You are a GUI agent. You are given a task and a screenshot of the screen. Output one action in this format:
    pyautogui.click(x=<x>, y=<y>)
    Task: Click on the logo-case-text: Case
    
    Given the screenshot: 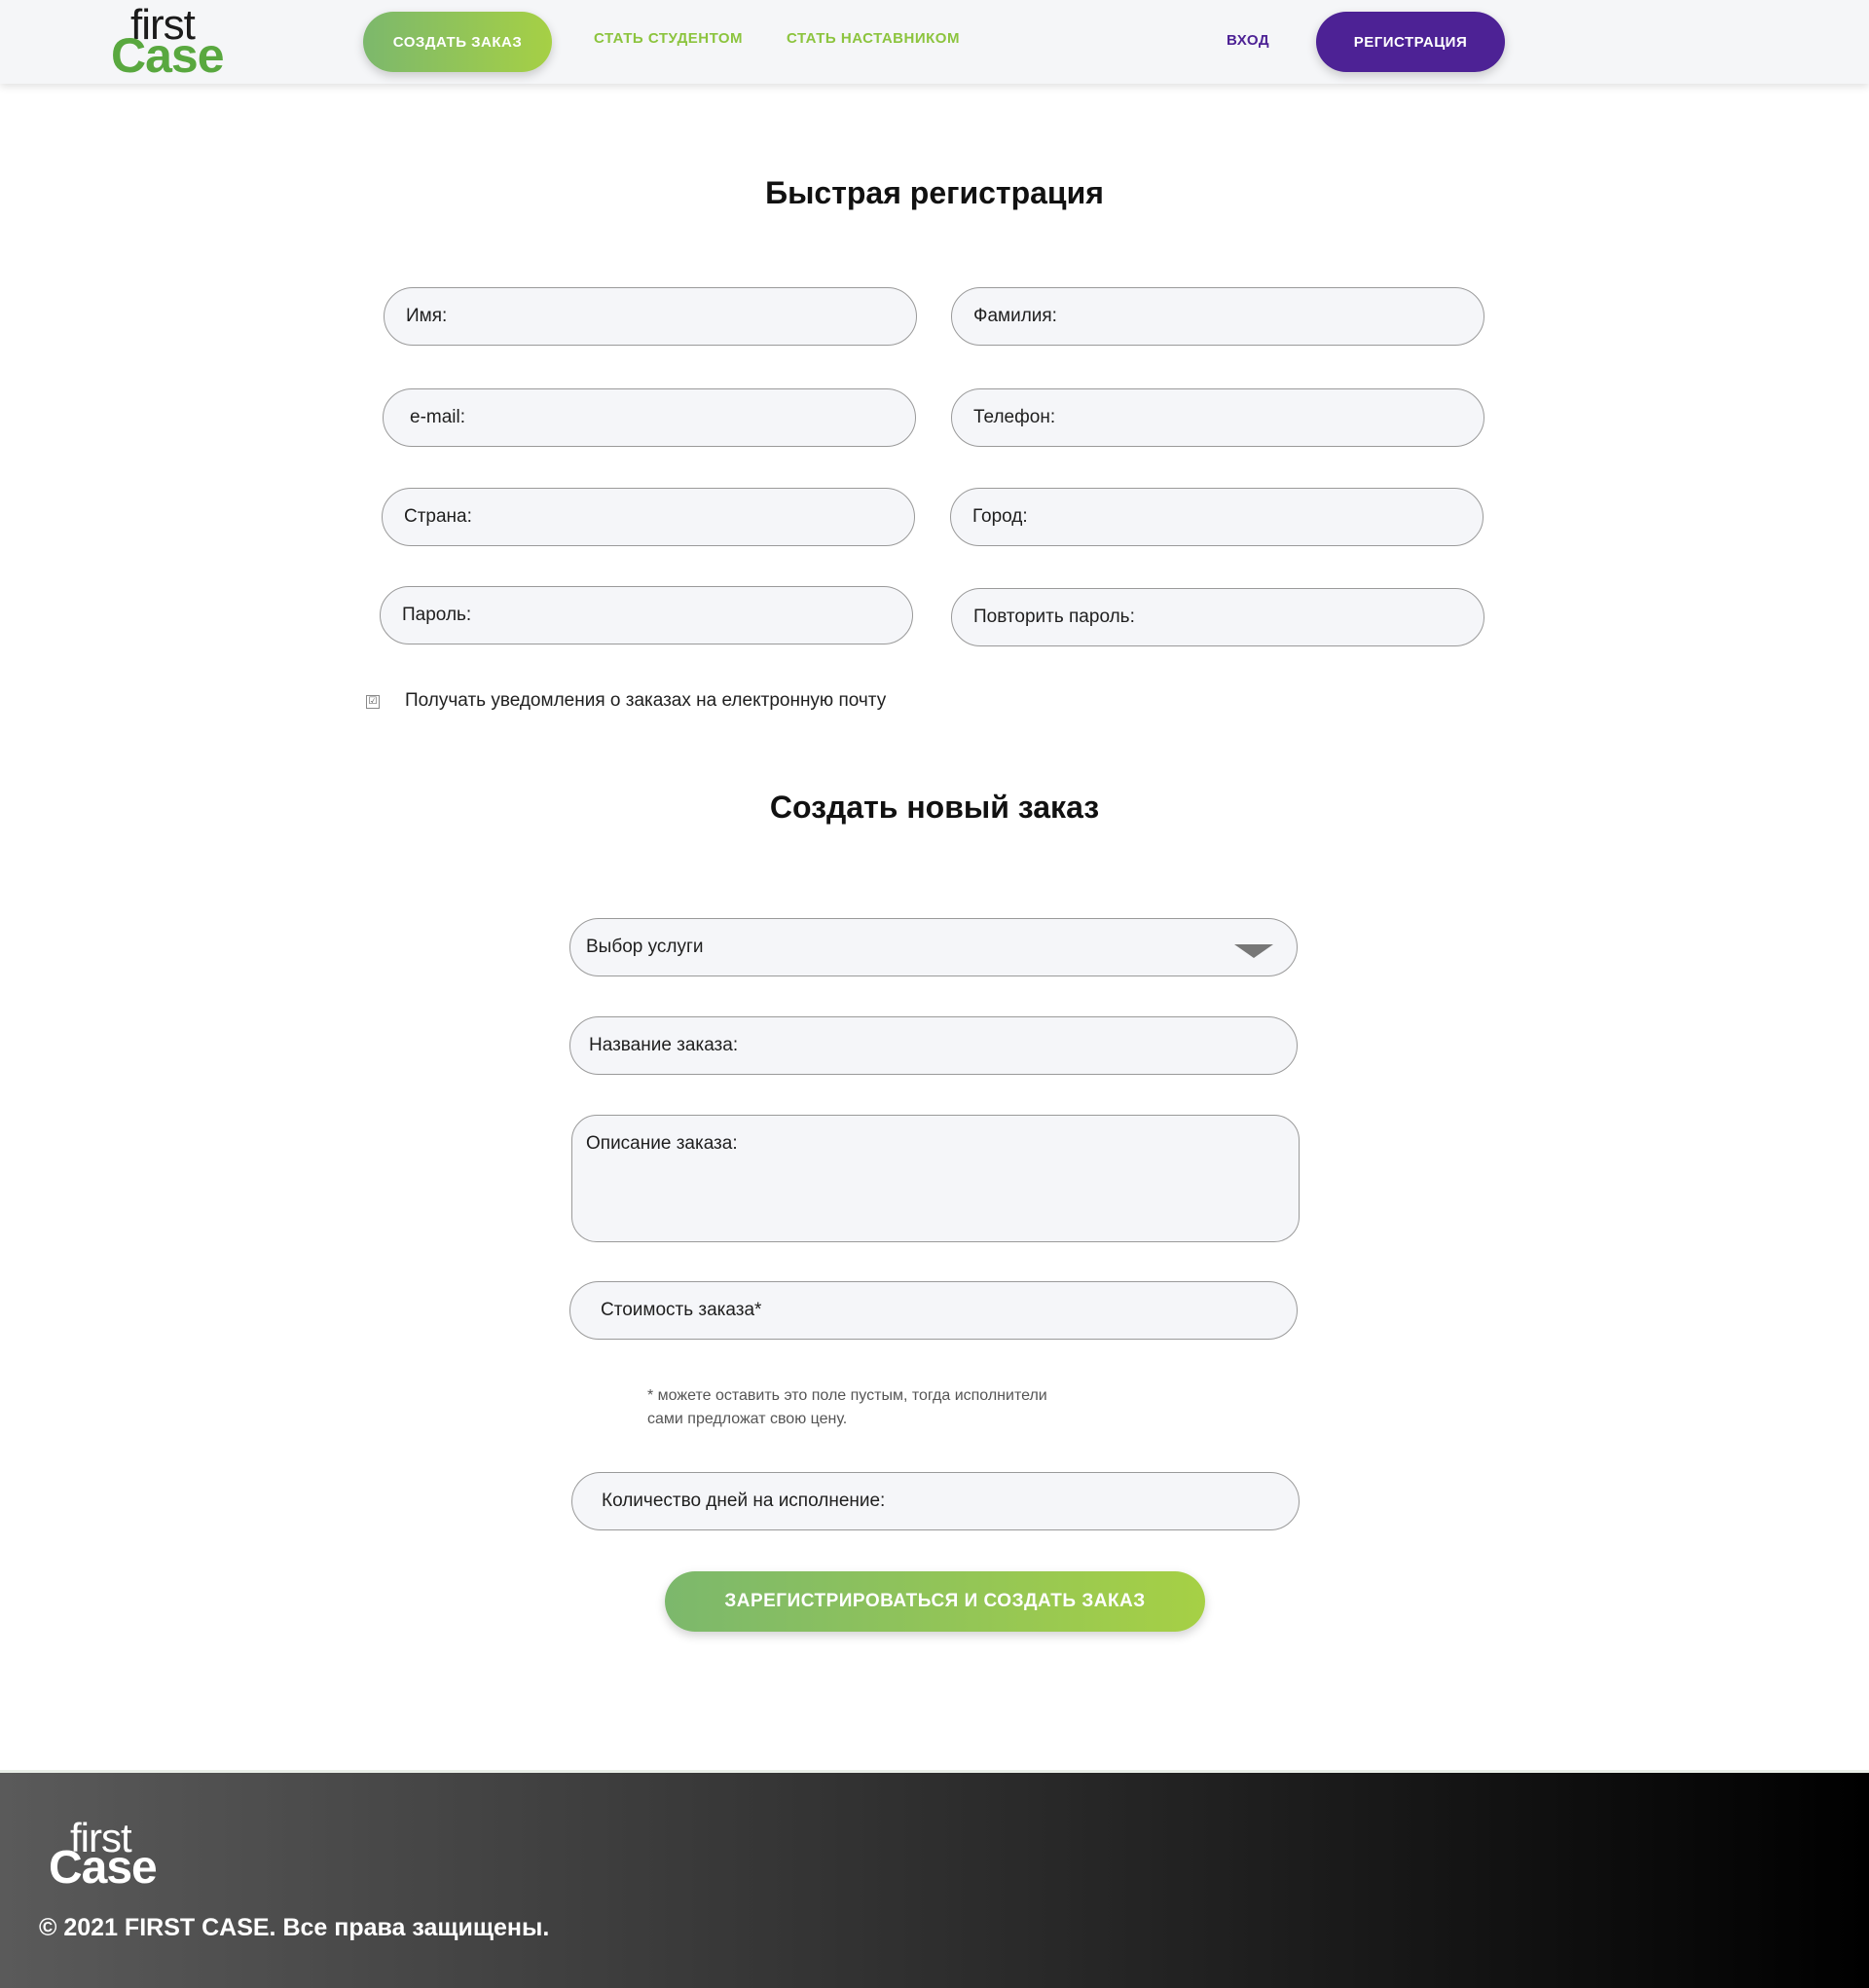 What is the action you would take?
    pyautogui.click(x=168, y=55)
    